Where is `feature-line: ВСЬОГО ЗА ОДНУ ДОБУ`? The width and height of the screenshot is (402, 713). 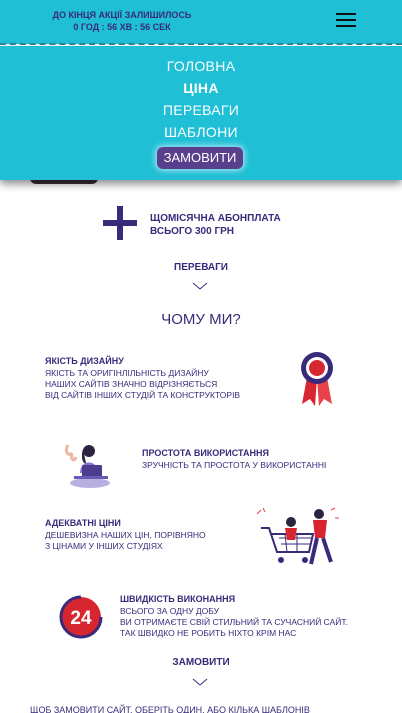
feature-line: ВСЬОГО ЗА ОДНУ ДОБУ is located at coordinates (170, 611).